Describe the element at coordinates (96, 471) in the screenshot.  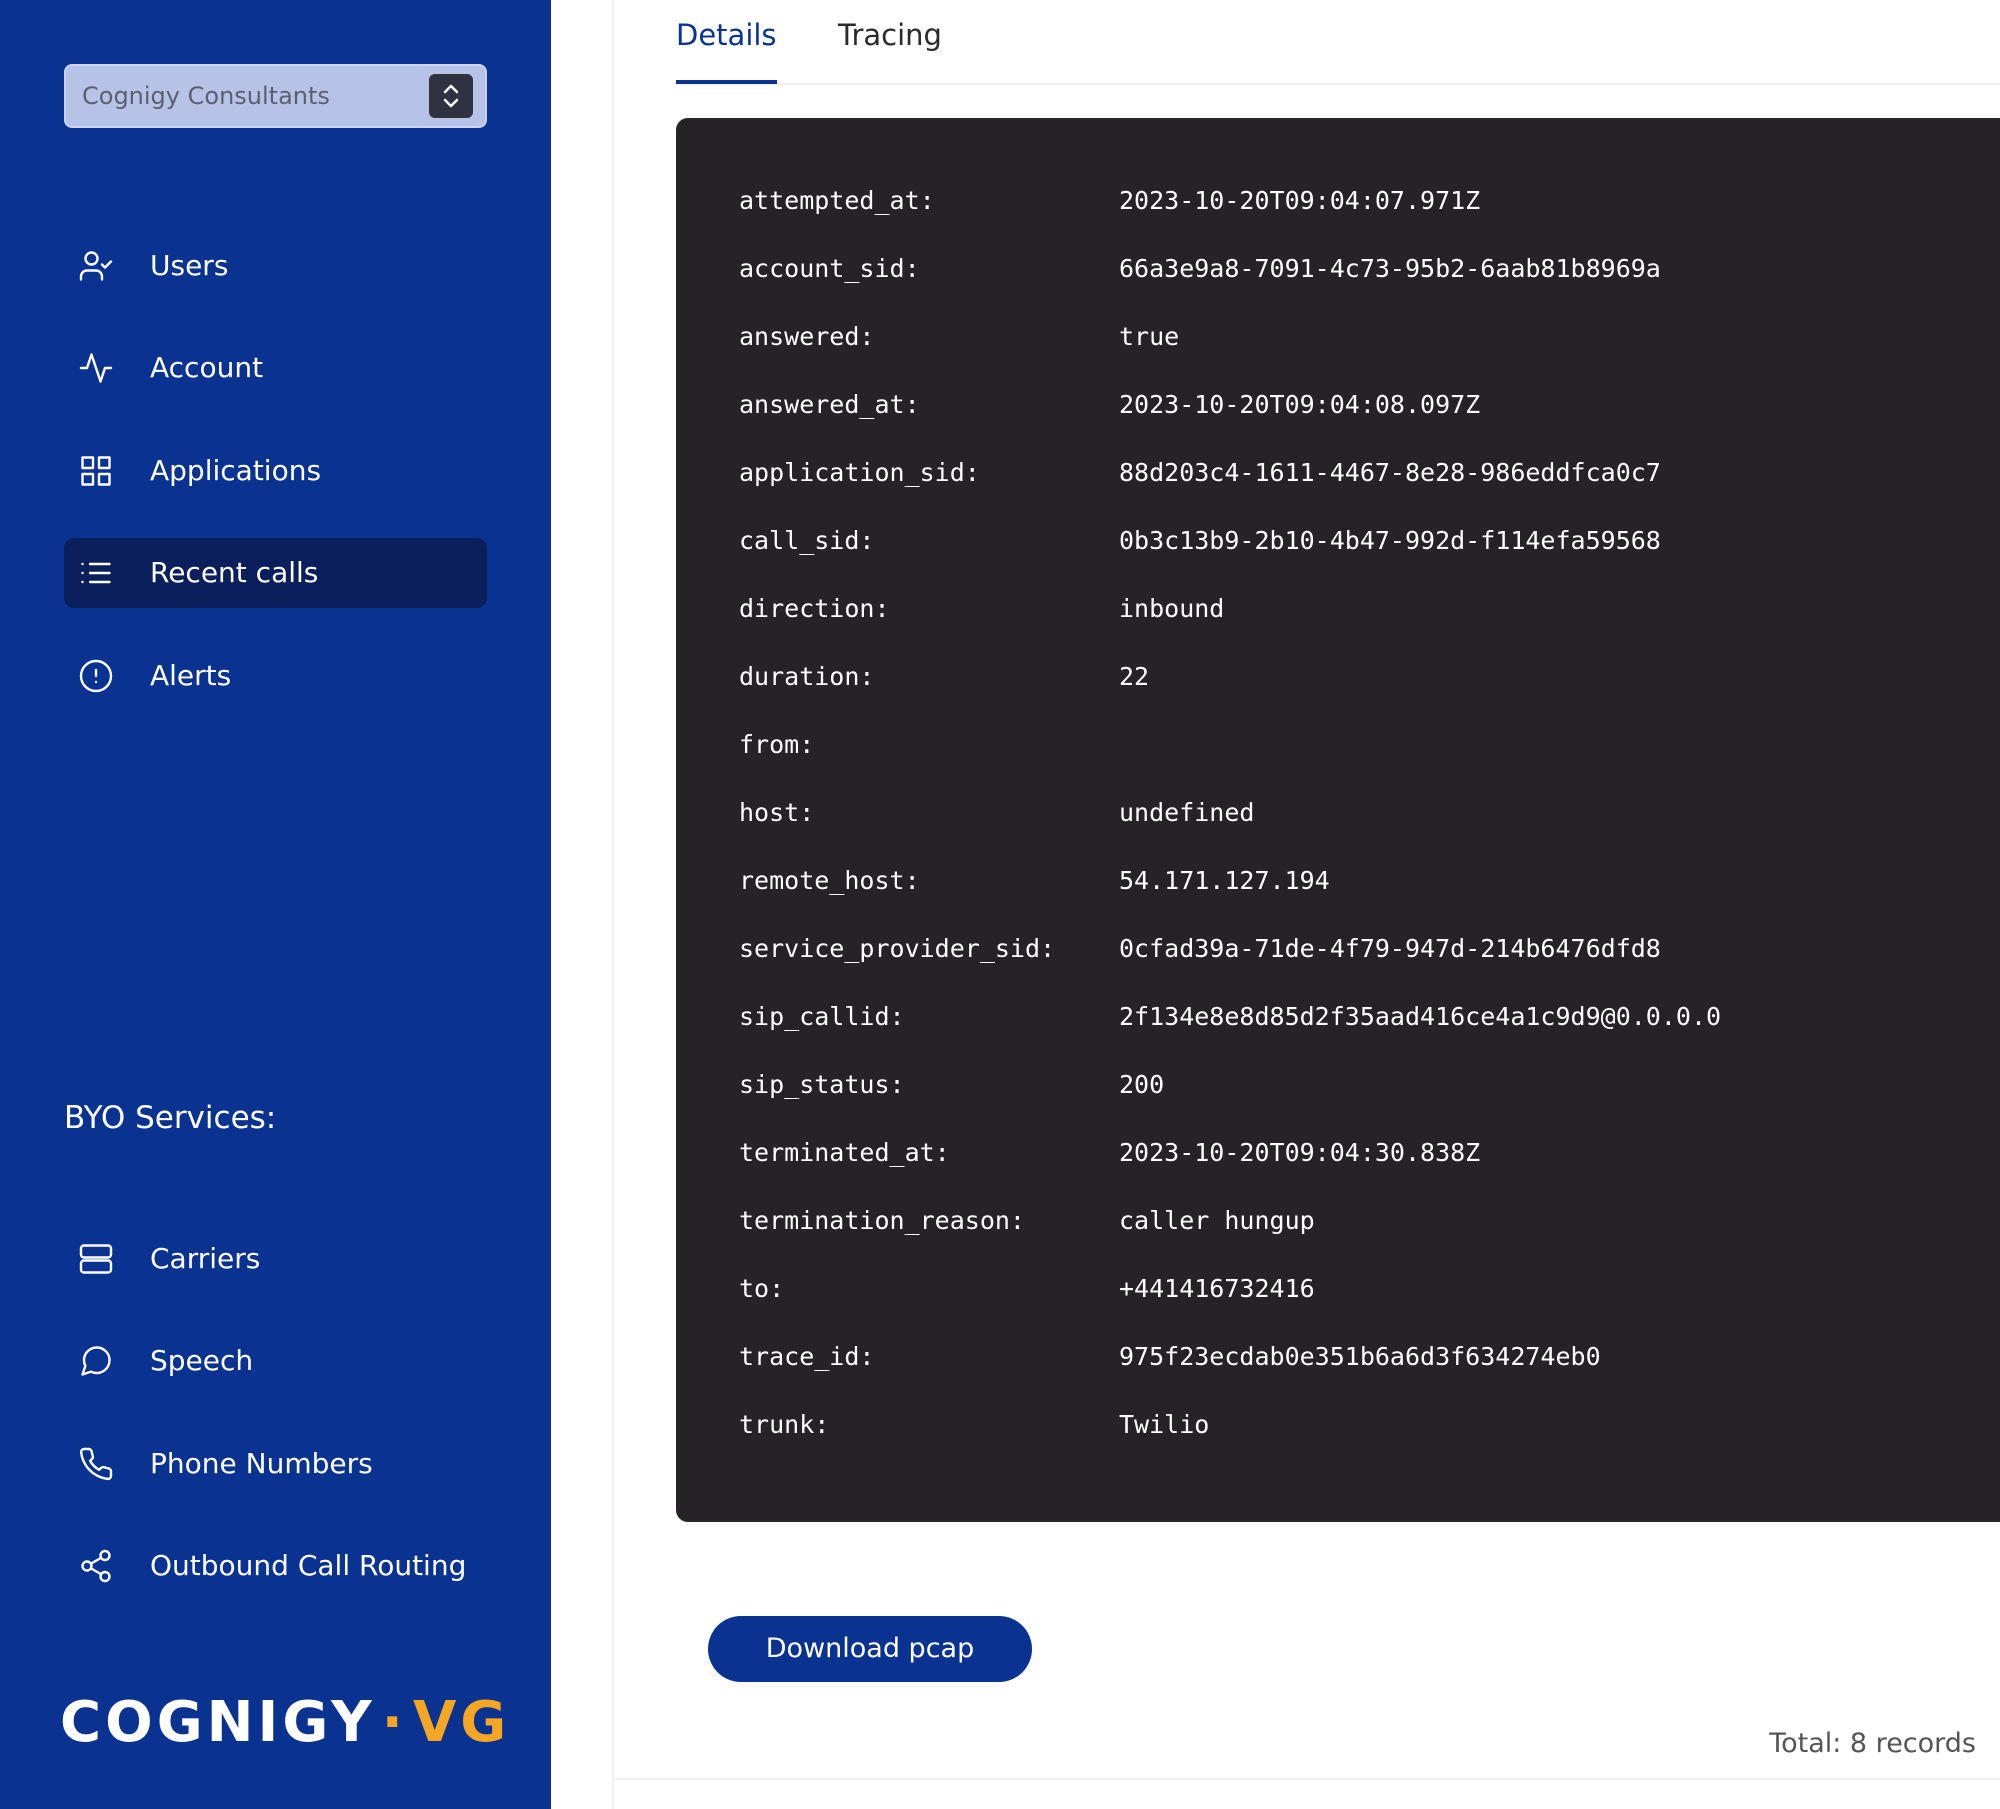
I see `grid-icon` at that location.